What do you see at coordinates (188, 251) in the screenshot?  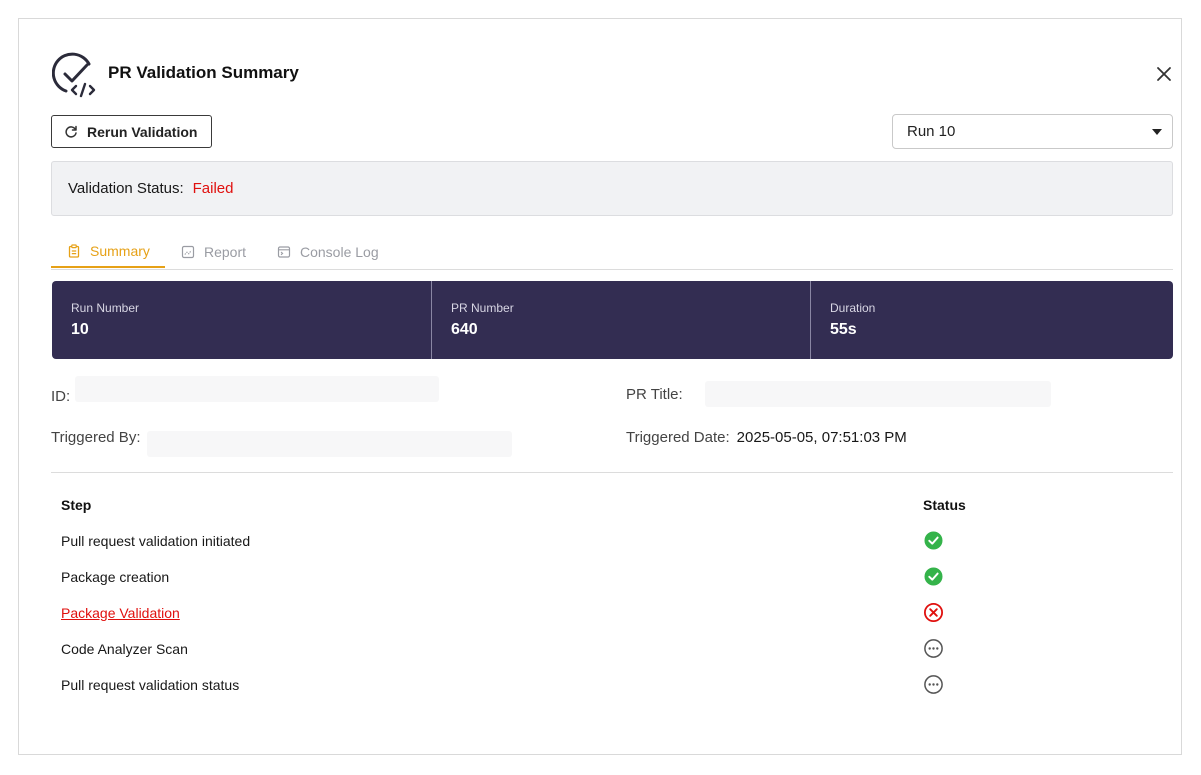 I see `report-icon` at bounding box center [188, 251].